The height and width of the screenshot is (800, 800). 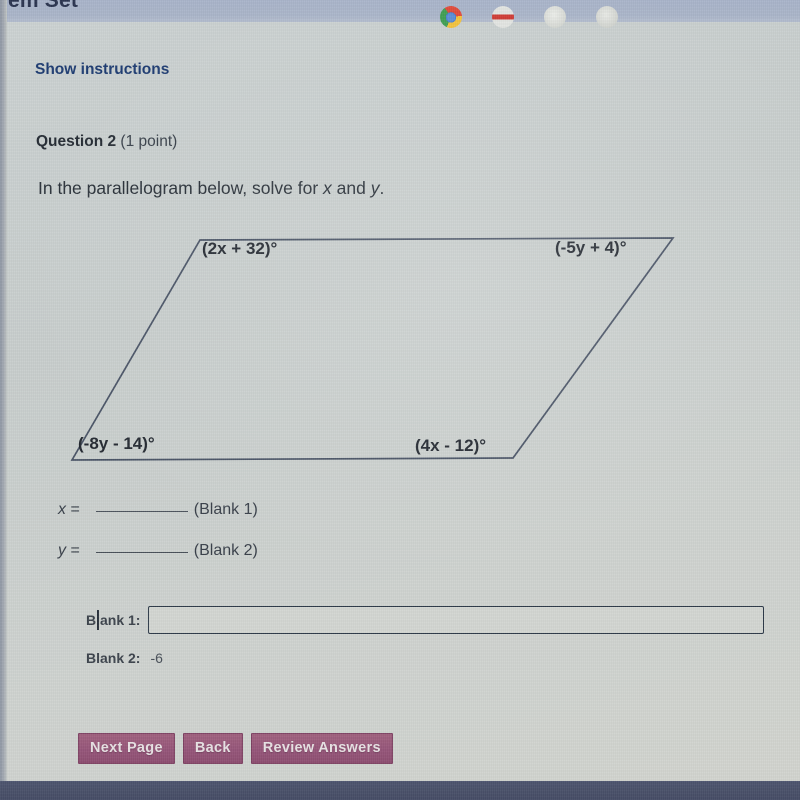 What do you see at coordinates (400, 790) in the screenshot?
I see `os-taskbar` at bounding box center [400, 790].